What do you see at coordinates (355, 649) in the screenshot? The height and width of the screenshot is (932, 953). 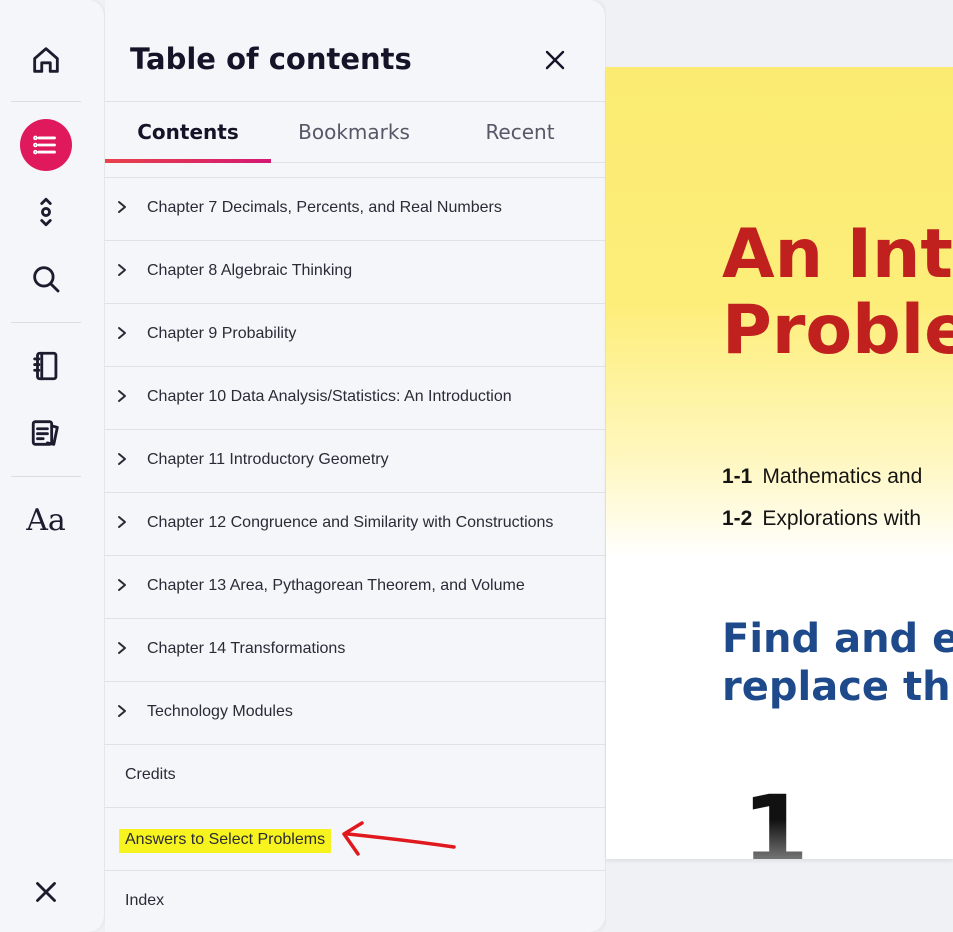 I see `toc-item-chapter-14: Chapter 14 Transformations` at bounding box center [355, 649].